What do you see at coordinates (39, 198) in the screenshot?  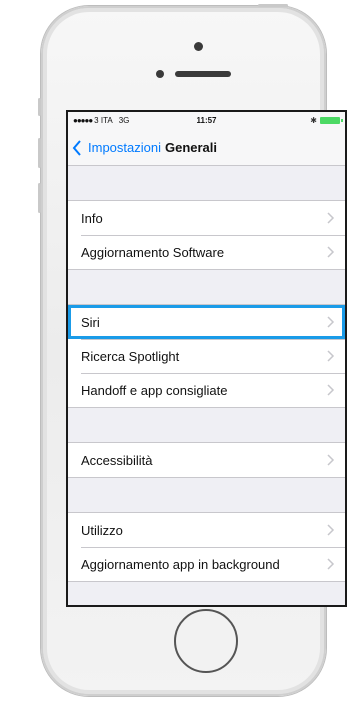 I see `volume-down-button` at bounding box center [39, 198].